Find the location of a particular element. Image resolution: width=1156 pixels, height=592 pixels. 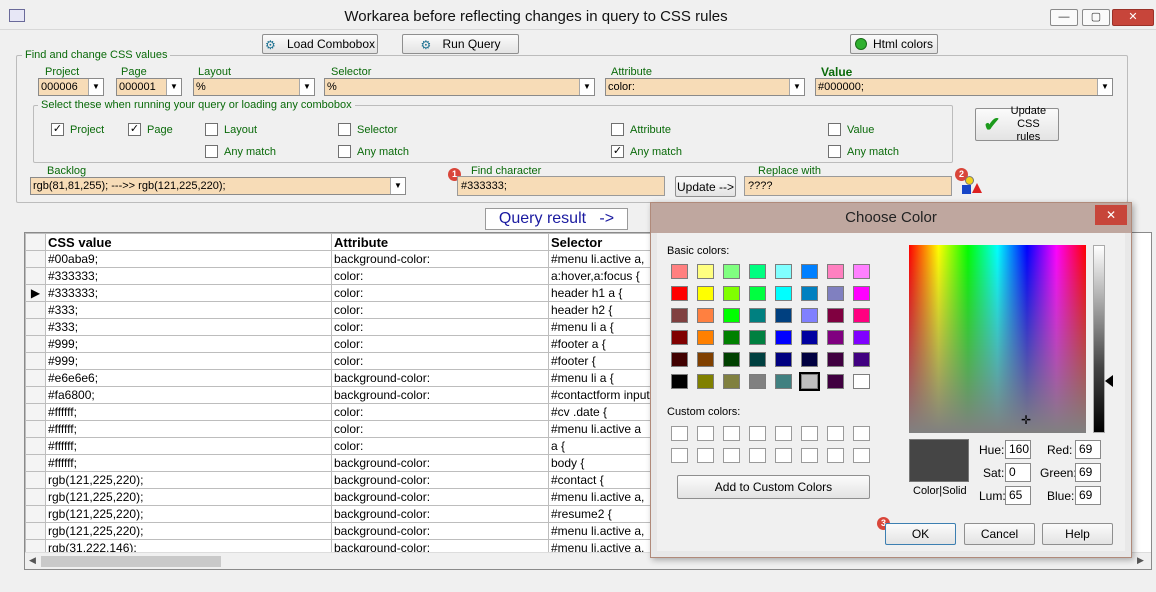

table-row: #333; color: header h2 { is located at coordinates (387, 310).